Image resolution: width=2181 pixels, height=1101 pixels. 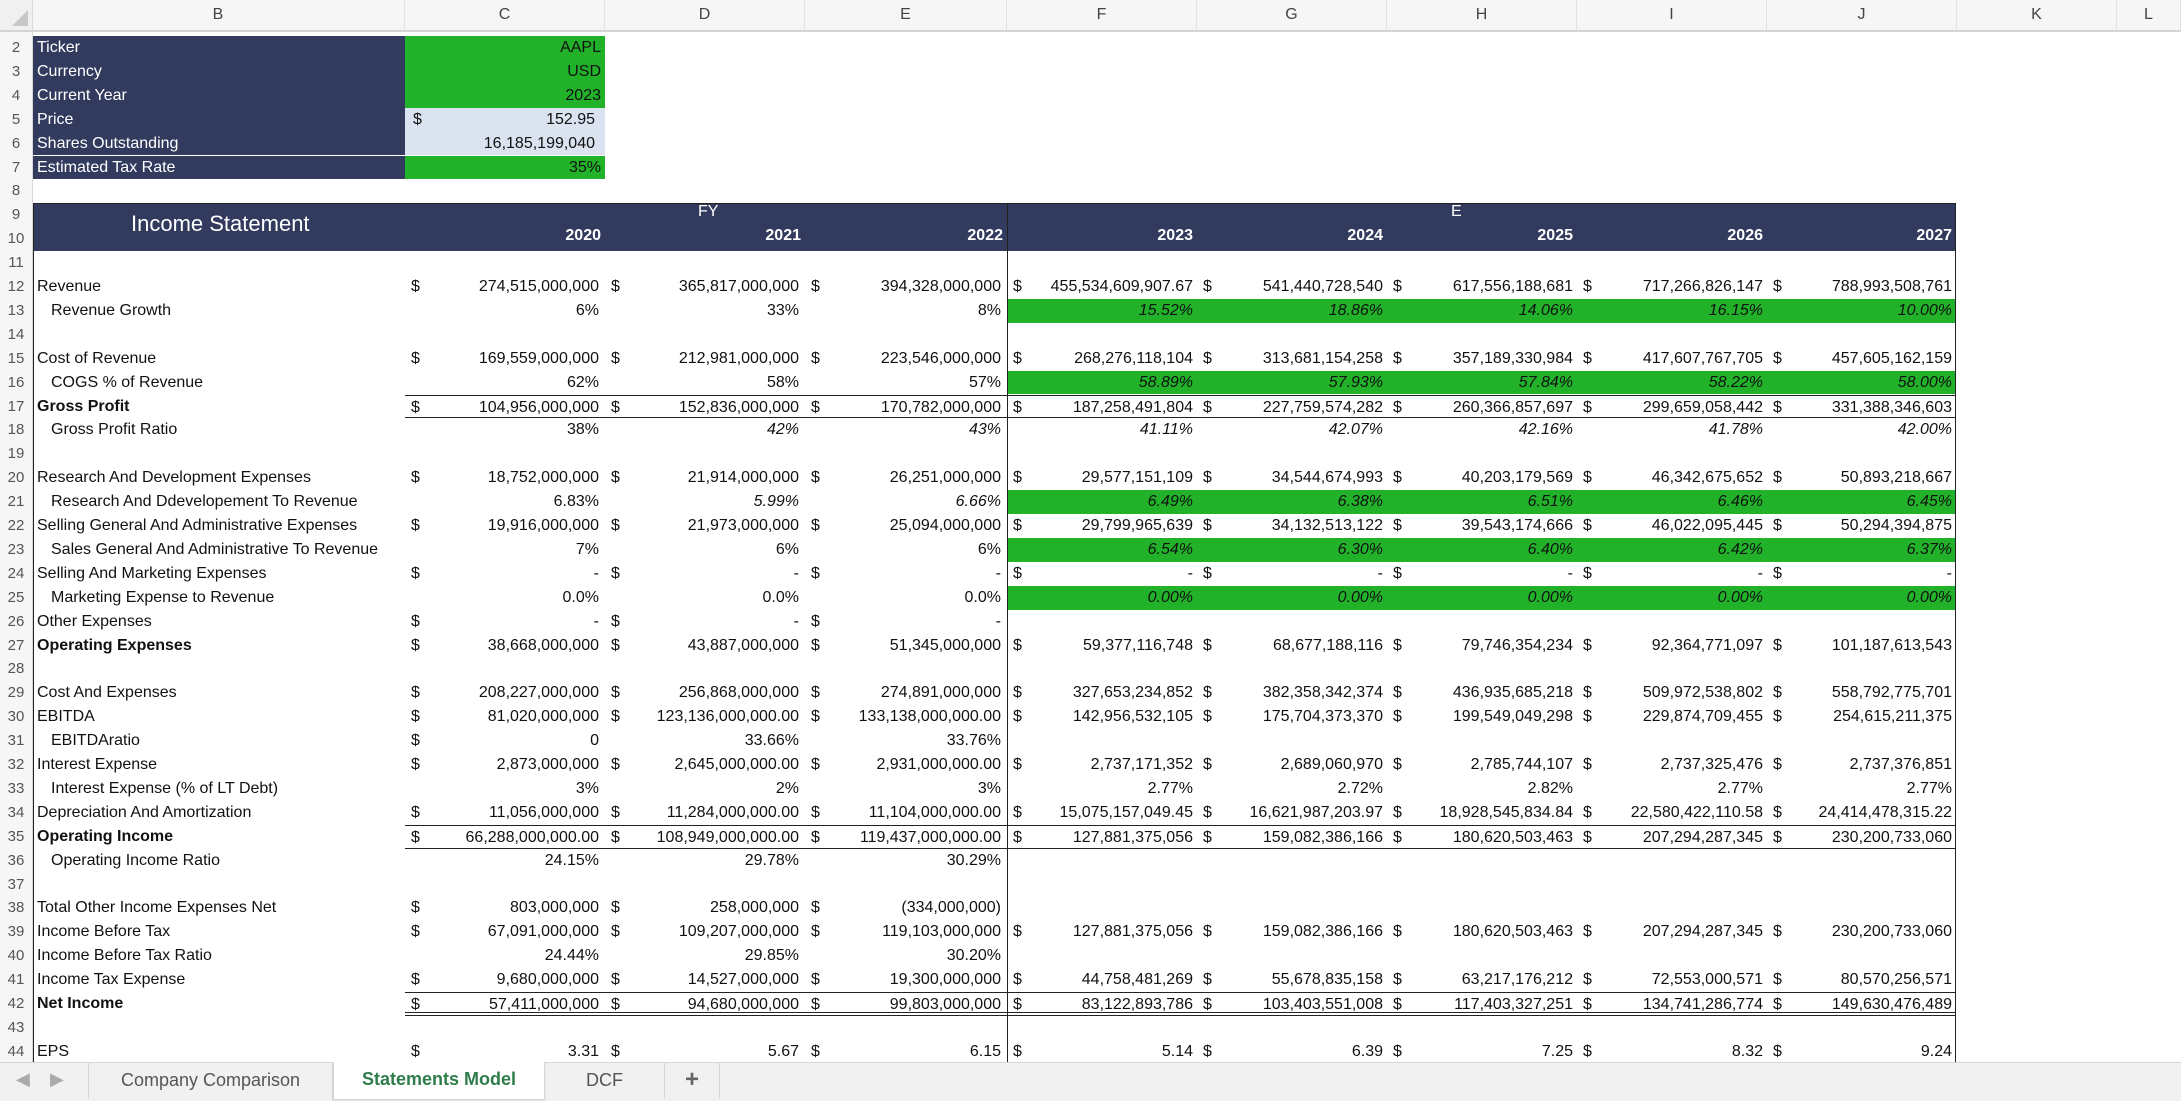 What do you see at coordinates (1292, 646) in the screenshot?
I see `value-cell: $68,677,188,116` at bounding box center [1292, 646].